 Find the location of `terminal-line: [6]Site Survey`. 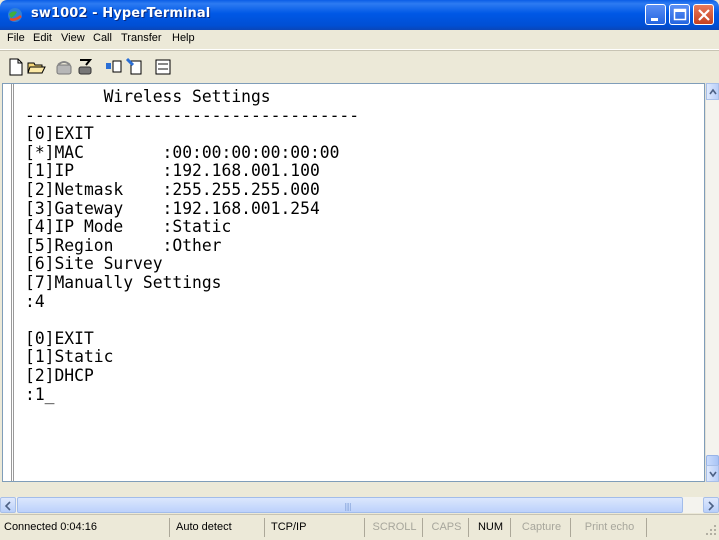

terminal-line: [6]Site Survey is located at coordinates (94, 264).